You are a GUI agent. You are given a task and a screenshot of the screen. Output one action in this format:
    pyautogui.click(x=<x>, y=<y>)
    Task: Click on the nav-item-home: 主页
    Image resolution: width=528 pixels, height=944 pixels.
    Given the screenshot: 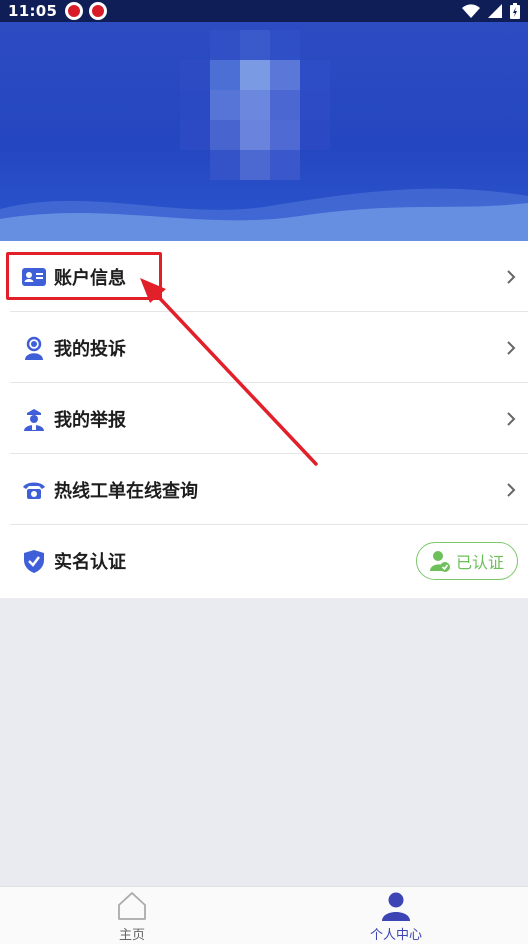 What is the action you would take?
    pyautogui.click(x=132, y=915)
    